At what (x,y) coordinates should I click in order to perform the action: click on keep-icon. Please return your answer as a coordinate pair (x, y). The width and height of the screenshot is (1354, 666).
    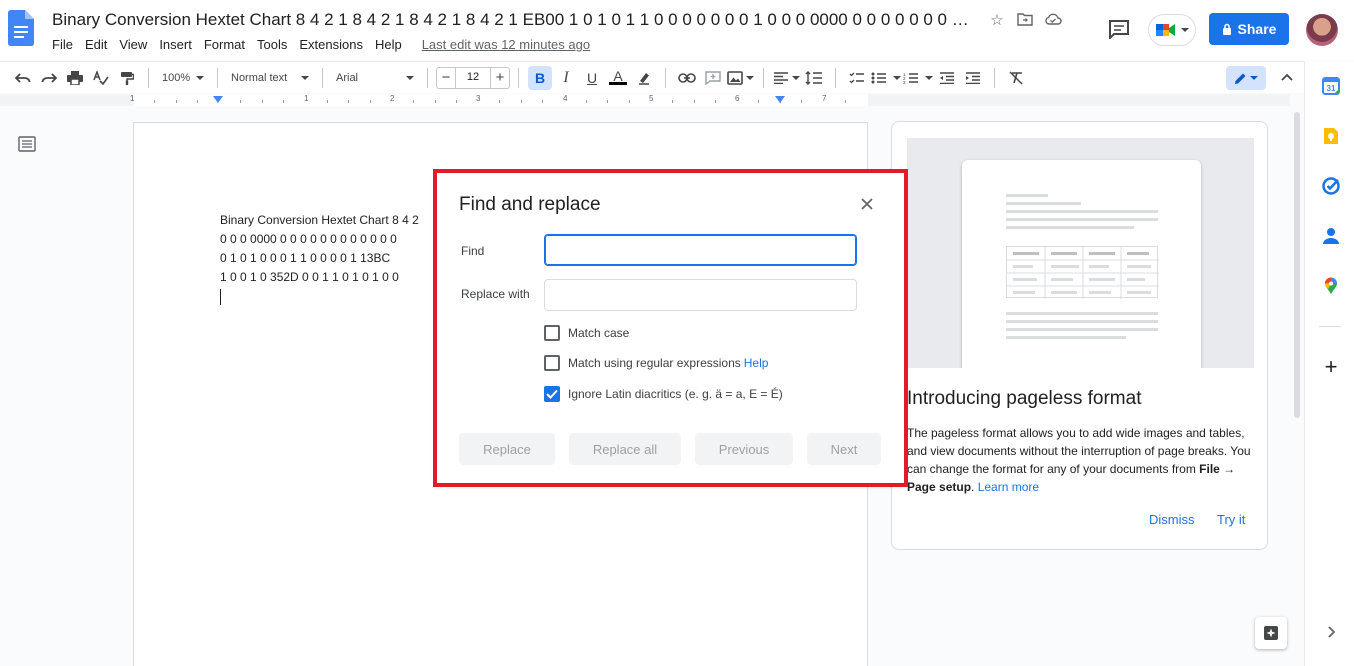
    Looking at the image, I should click on (1331, 136).